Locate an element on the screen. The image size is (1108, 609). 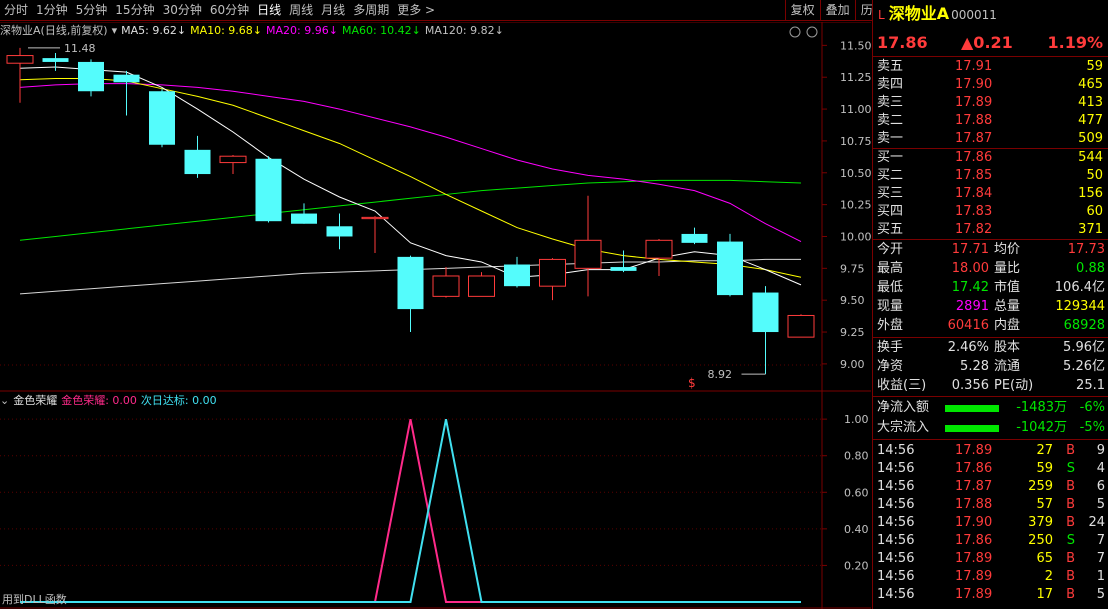
circle-icon is located at coordinates (812, 32).